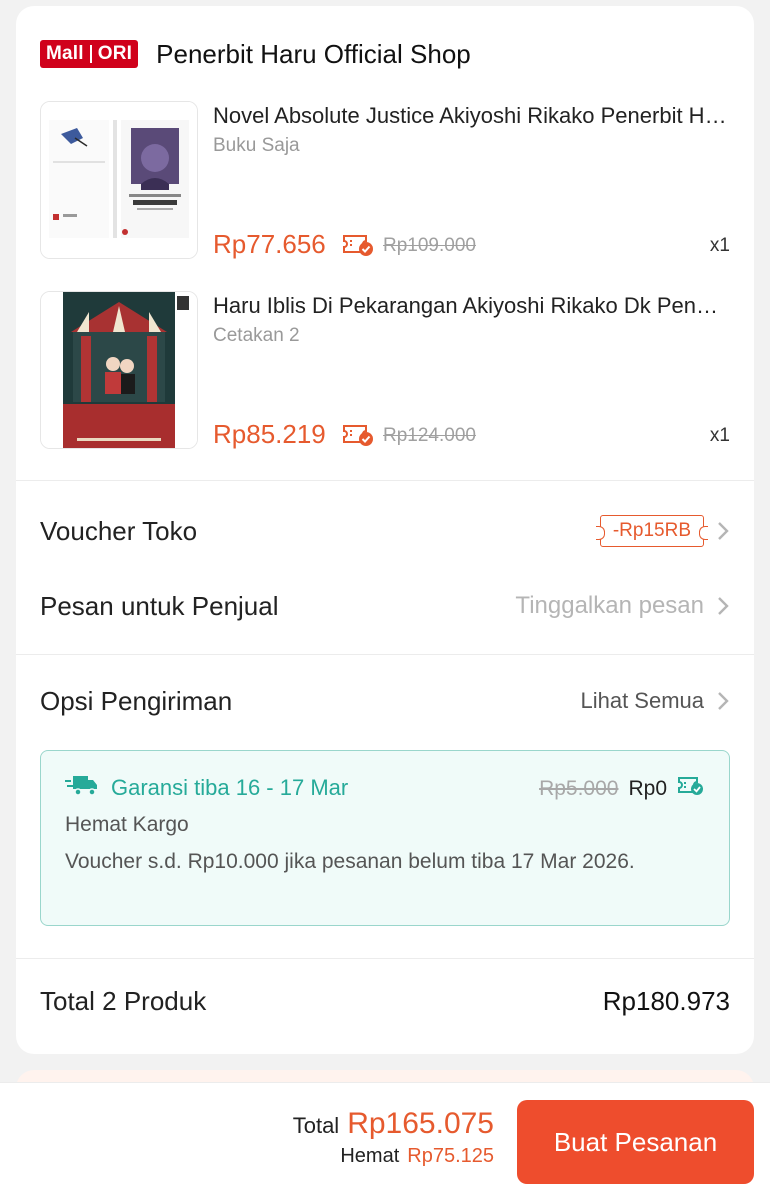 The height and width of the screenshot is (1200, 770). What do you see at coordinates (127, 824) in the screenshot?
I see `shipping-method-name: Hemat Kargo` at bounding box center [127, 824].